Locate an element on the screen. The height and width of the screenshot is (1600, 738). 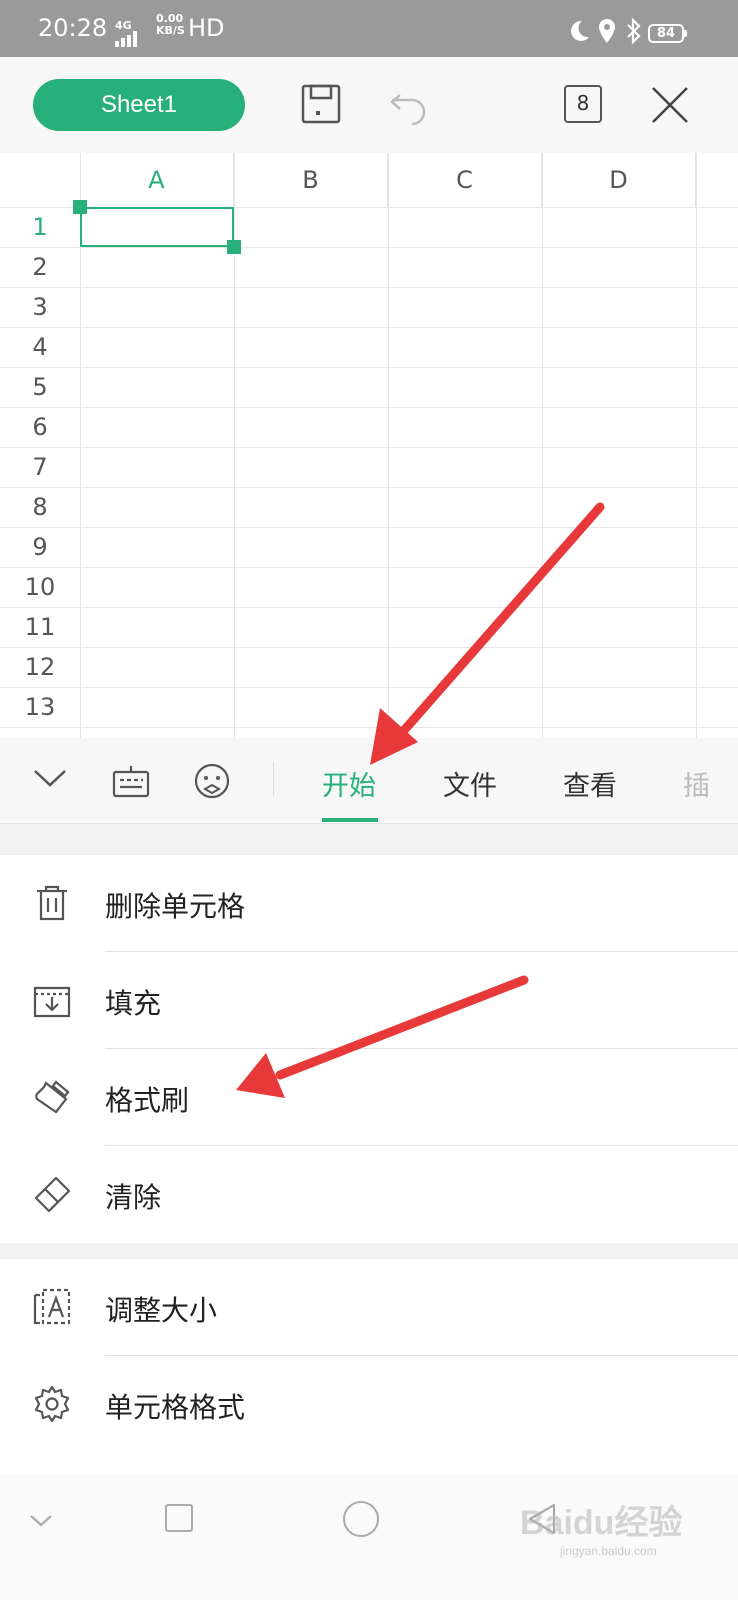
annotation-arrow-format-brush is located at coordinates (382, 1036).